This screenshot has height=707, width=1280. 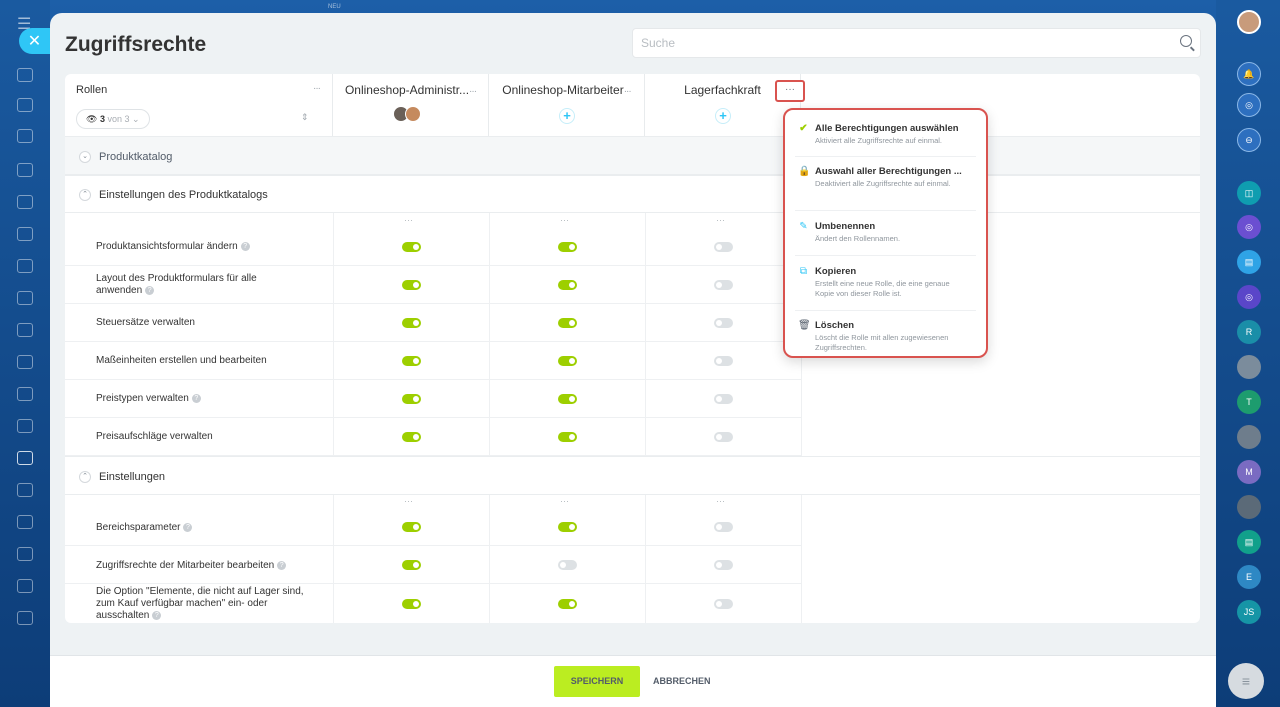 What do you see at coordinates (885, 238) in the screenshot?
I see `menu-item-rename: ✎ Umbenennen Ändert den Rollennamen.` at bounding box center [885, 238].